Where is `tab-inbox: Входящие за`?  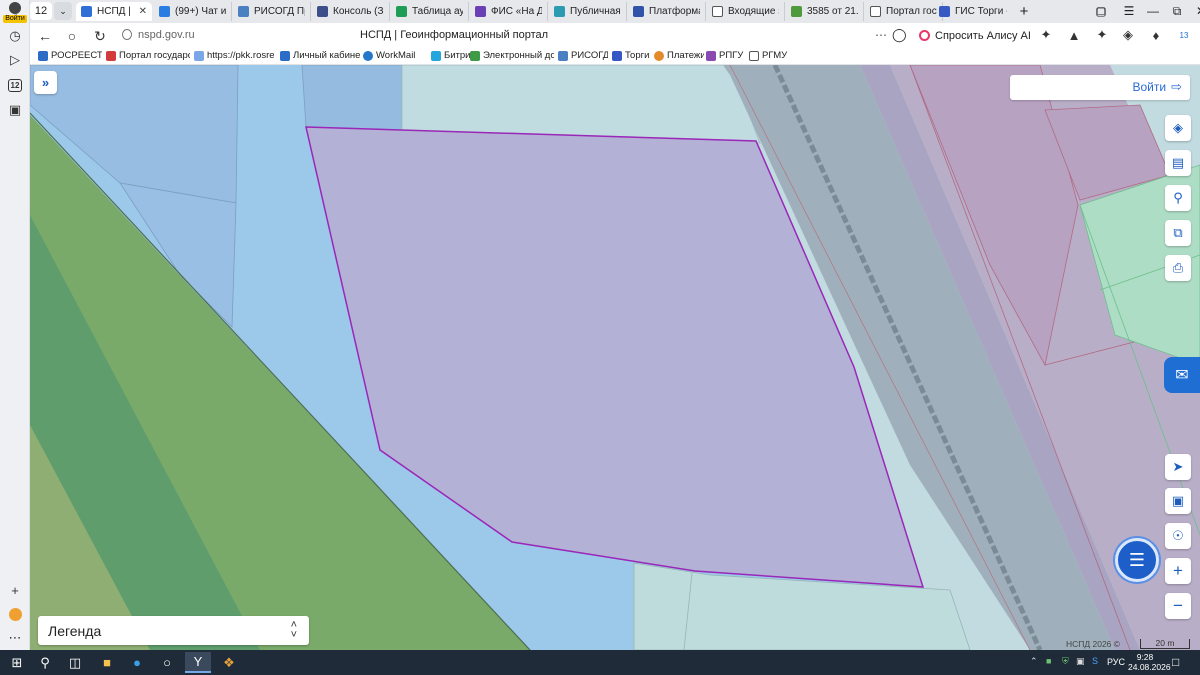
tab-inbox: Входящие за is located at coordinates (746, 11).